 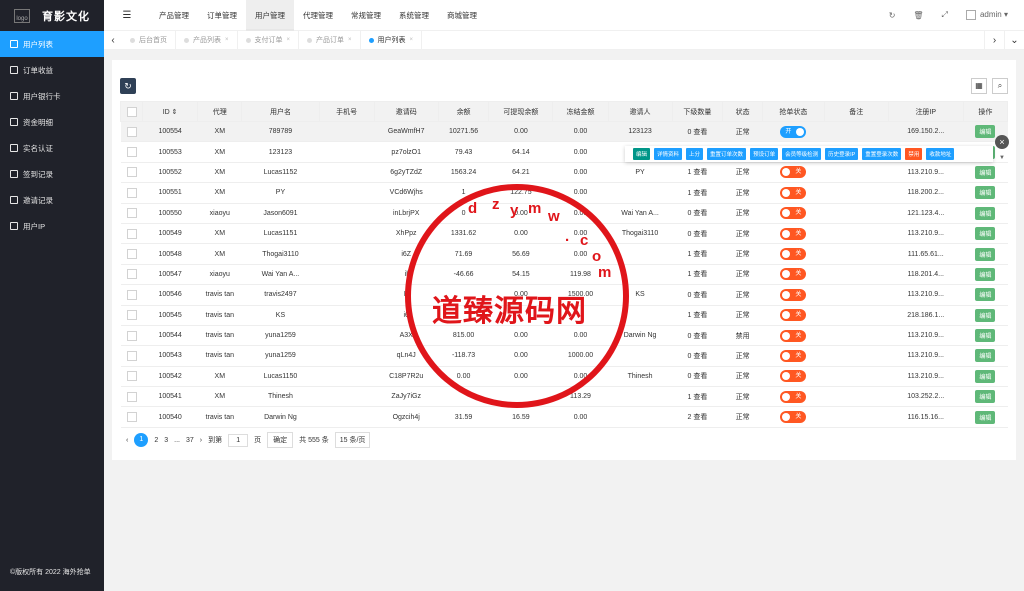 I want to click on scroll-down-icon: ▼, so click(x=1002, y=158).